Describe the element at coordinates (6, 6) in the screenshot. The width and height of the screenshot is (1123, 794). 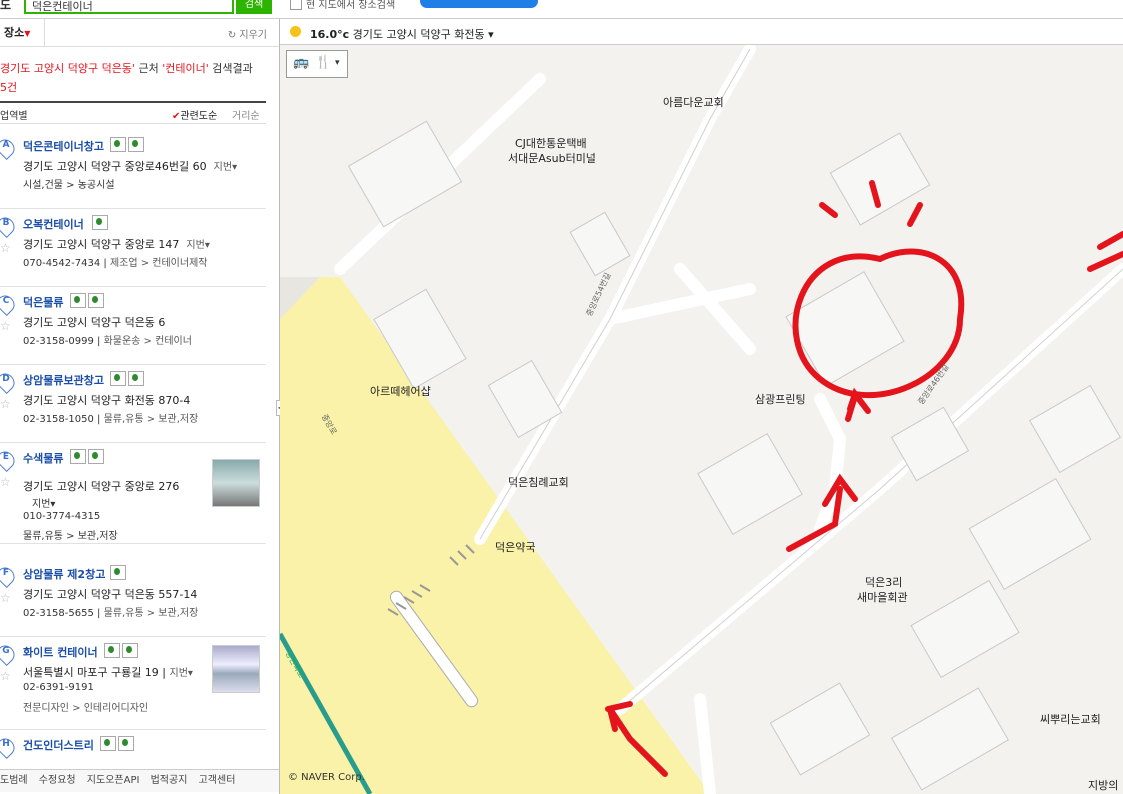
I see `top-edge-glyph: 도` at that location.